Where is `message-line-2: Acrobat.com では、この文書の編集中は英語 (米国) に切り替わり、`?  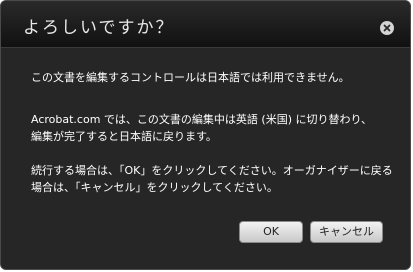 message-line-2: Acrobat.com では、この文書の編集中は英語 (米国) に切り替わり、 is located at coordinates (202, 119).